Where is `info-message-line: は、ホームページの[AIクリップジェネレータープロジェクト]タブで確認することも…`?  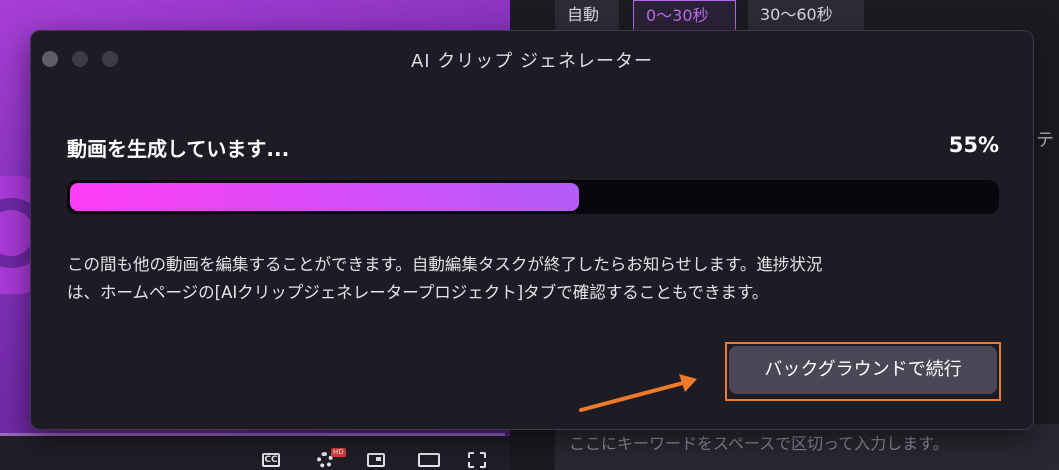
info-message-line: は、ホームページの[AIクリップジェネレータープロジェクト]タブで確認することも… is located at coordinates (418, 292).